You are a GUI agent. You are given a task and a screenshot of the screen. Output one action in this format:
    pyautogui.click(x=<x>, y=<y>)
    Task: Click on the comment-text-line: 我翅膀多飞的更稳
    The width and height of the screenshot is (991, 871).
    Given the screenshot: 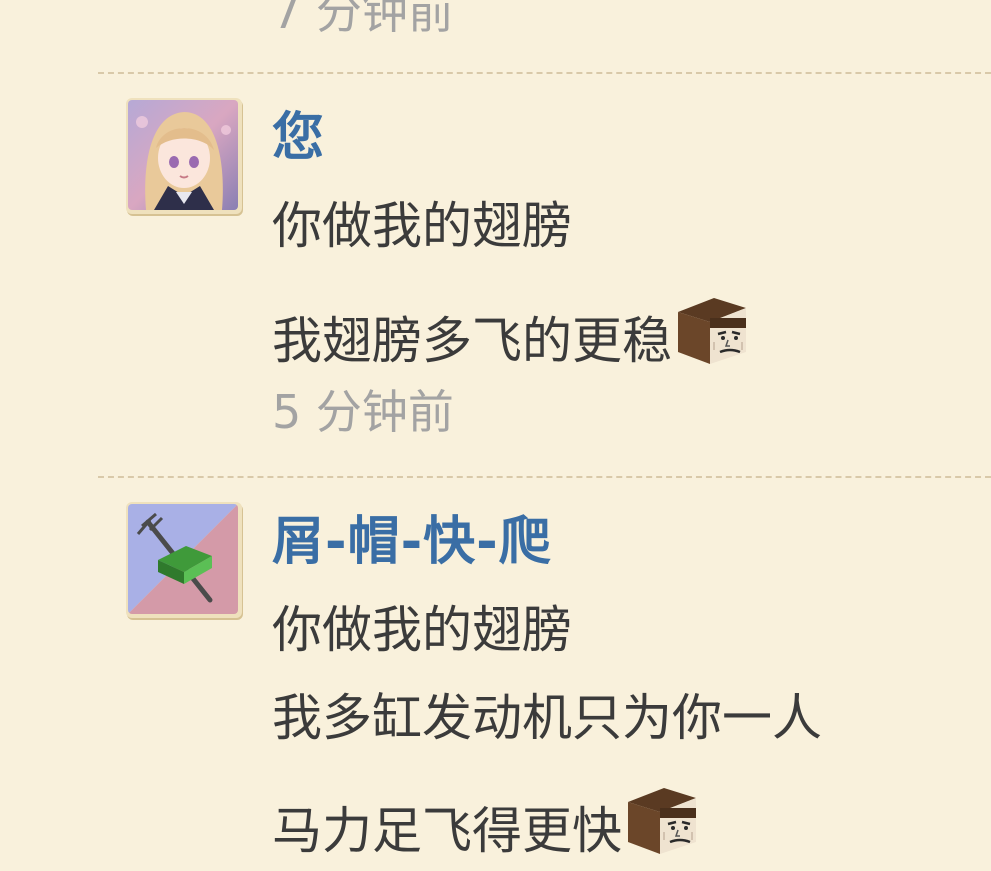 What is the action you would take?
    pyautogui.click(x=510, y=333)
    